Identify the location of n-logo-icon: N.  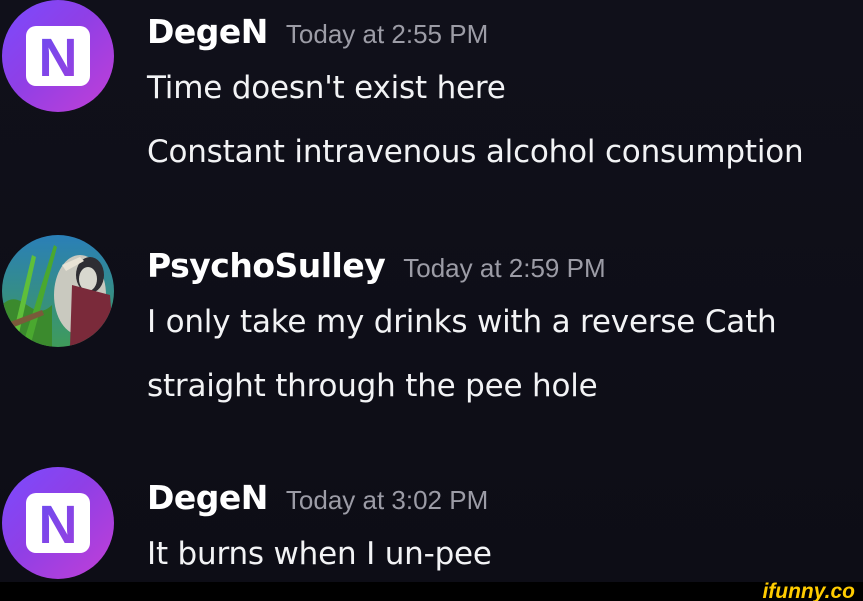
(58, 523).